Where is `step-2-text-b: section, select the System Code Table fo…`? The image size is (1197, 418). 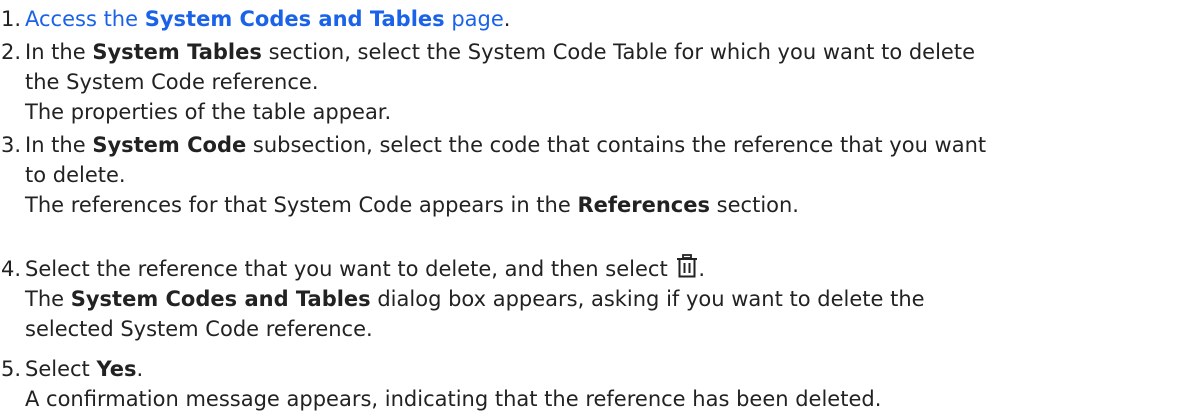
step-2-text-b: section, select the System Code Table fo… is located at coordinates (618, 52).